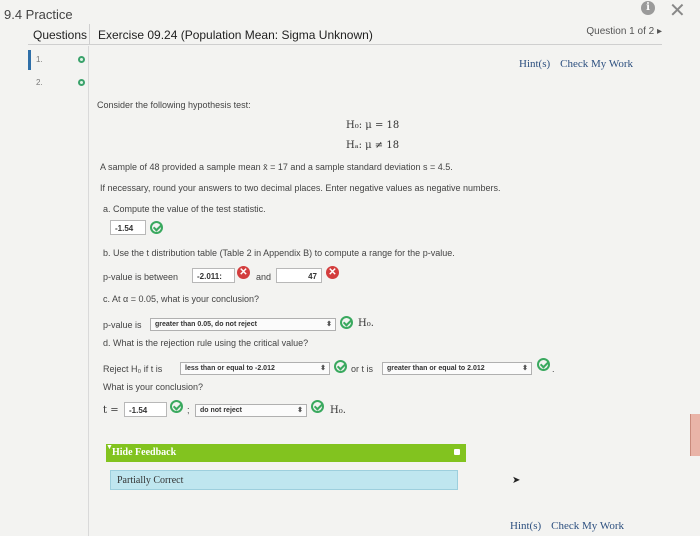  Describe the element at coordinates (624, 31) in the screenshot. I see `question-counter: Question 1 of 2 ▸` at that location.